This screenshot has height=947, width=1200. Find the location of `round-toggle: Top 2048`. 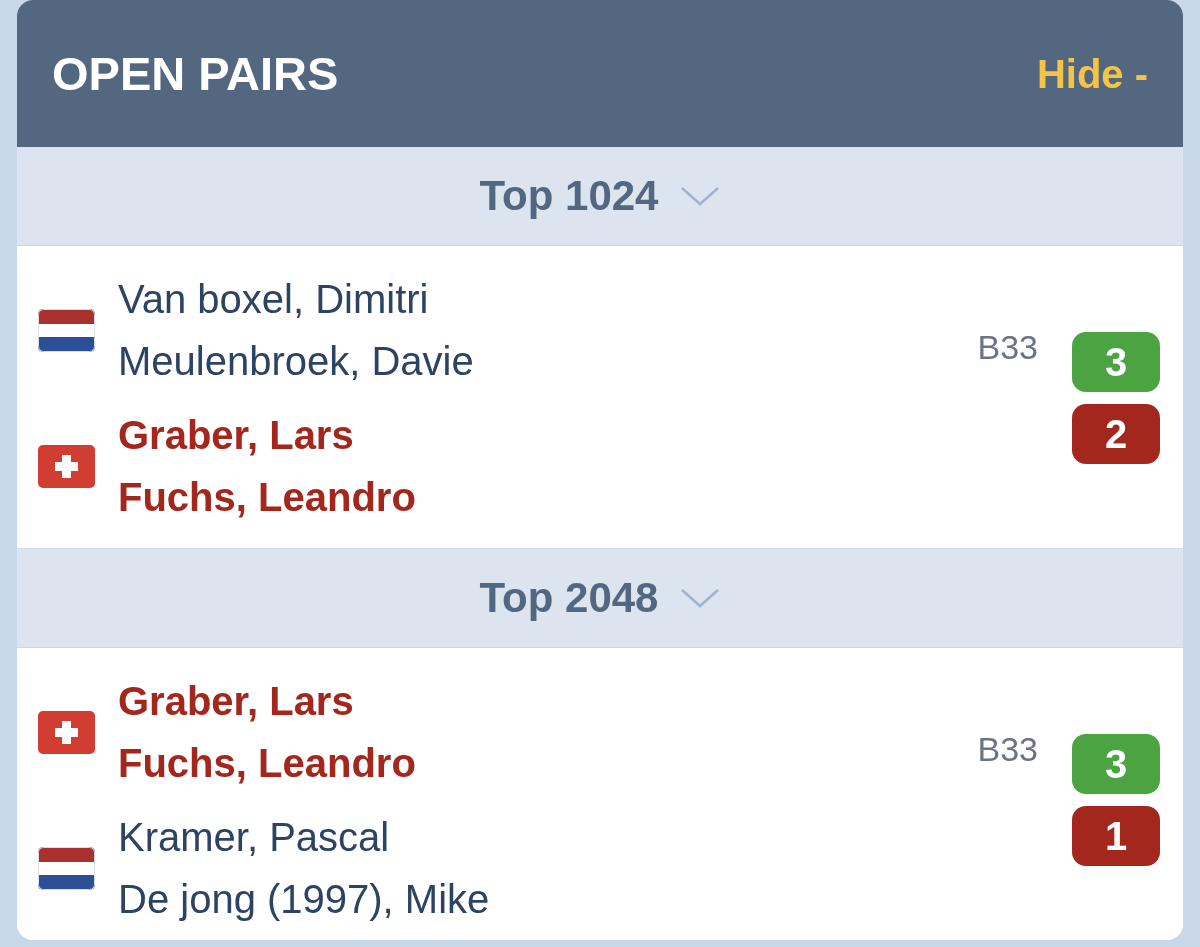

round-toggle: Top 2048 is located at coordinates (600, 598).